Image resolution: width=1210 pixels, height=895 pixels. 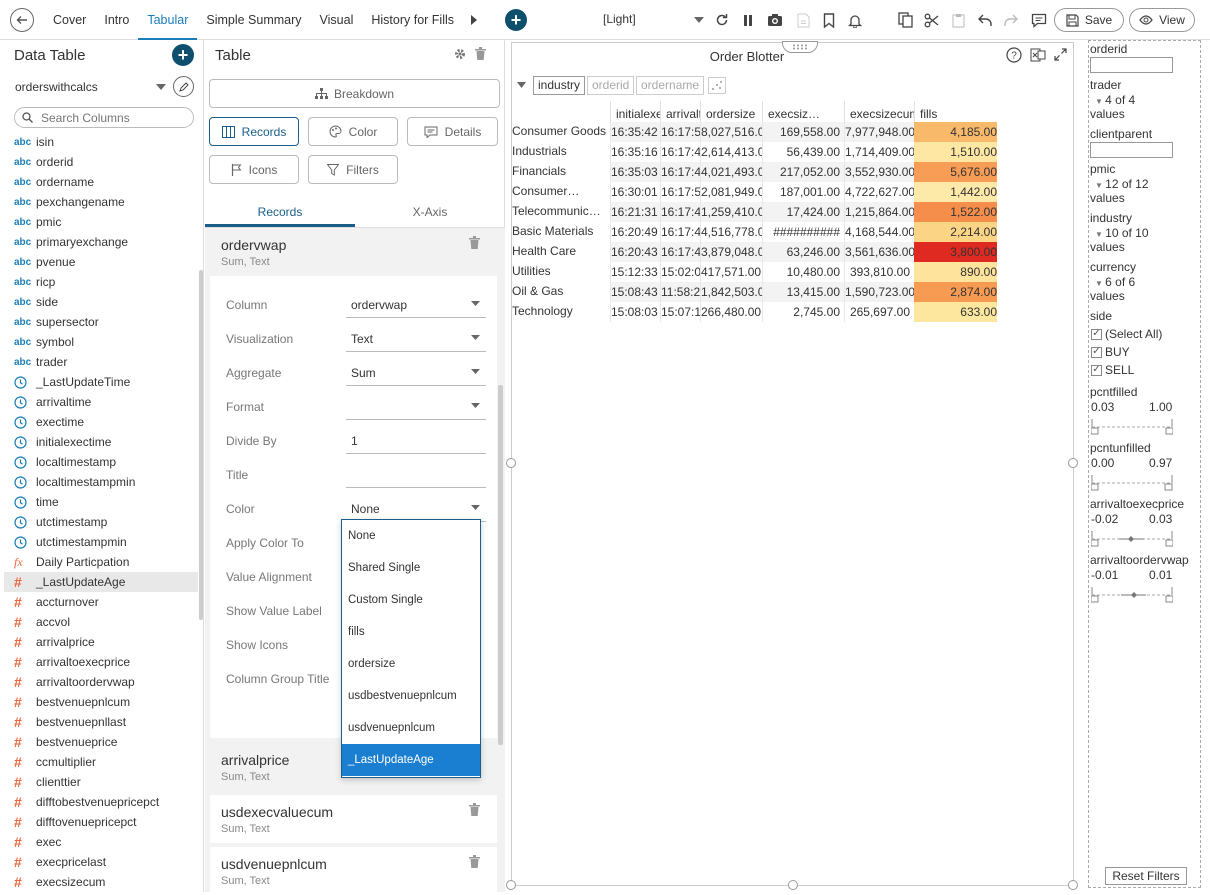 I want to click on dropdown-option: usdvenuepnlcum, so click(x=411, y=728).